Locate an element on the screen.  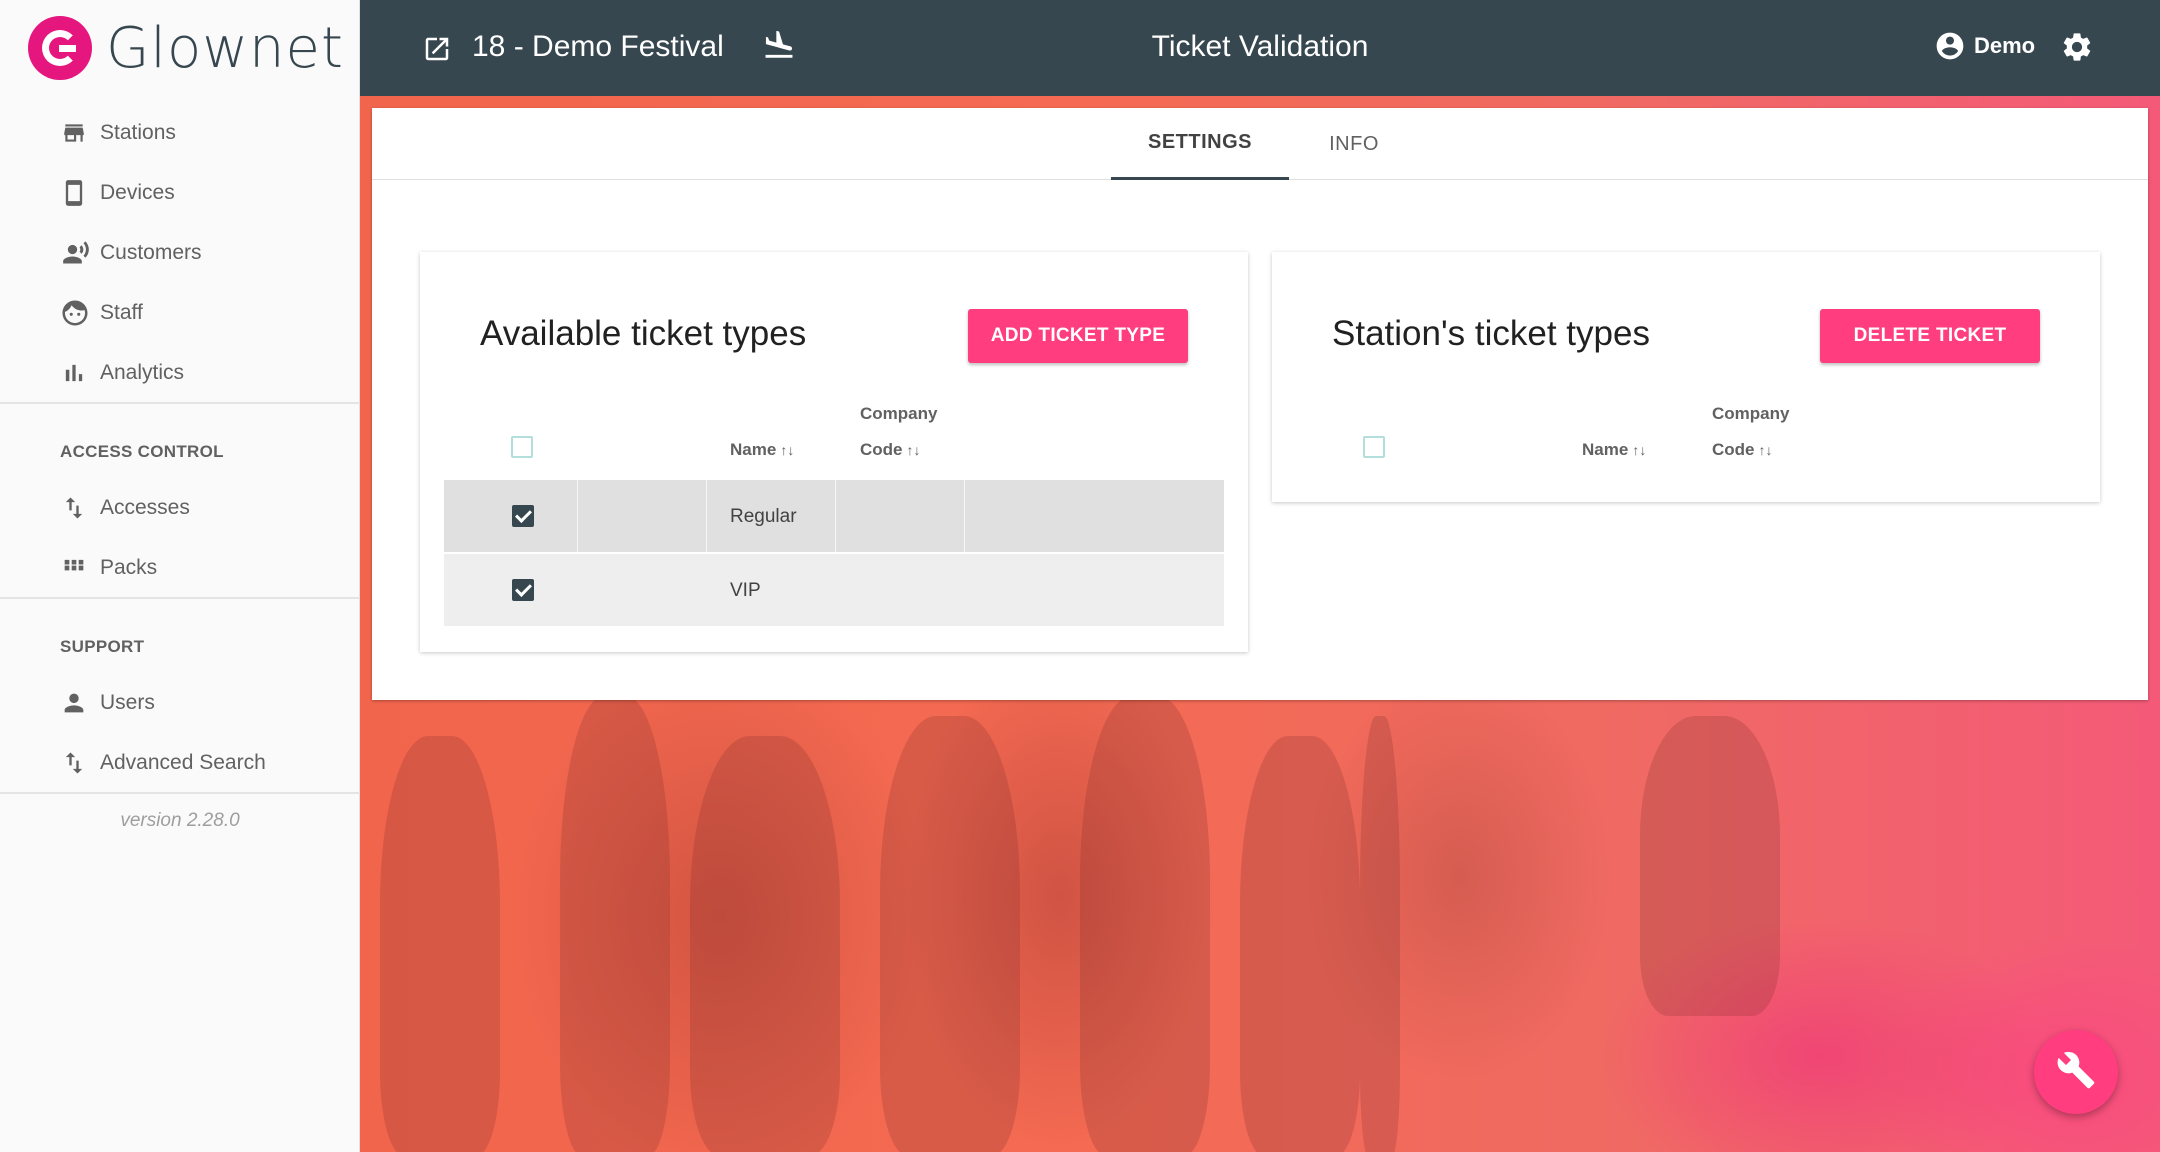
sidebar-item-stations: Stations is located at coordinates (118, 133).